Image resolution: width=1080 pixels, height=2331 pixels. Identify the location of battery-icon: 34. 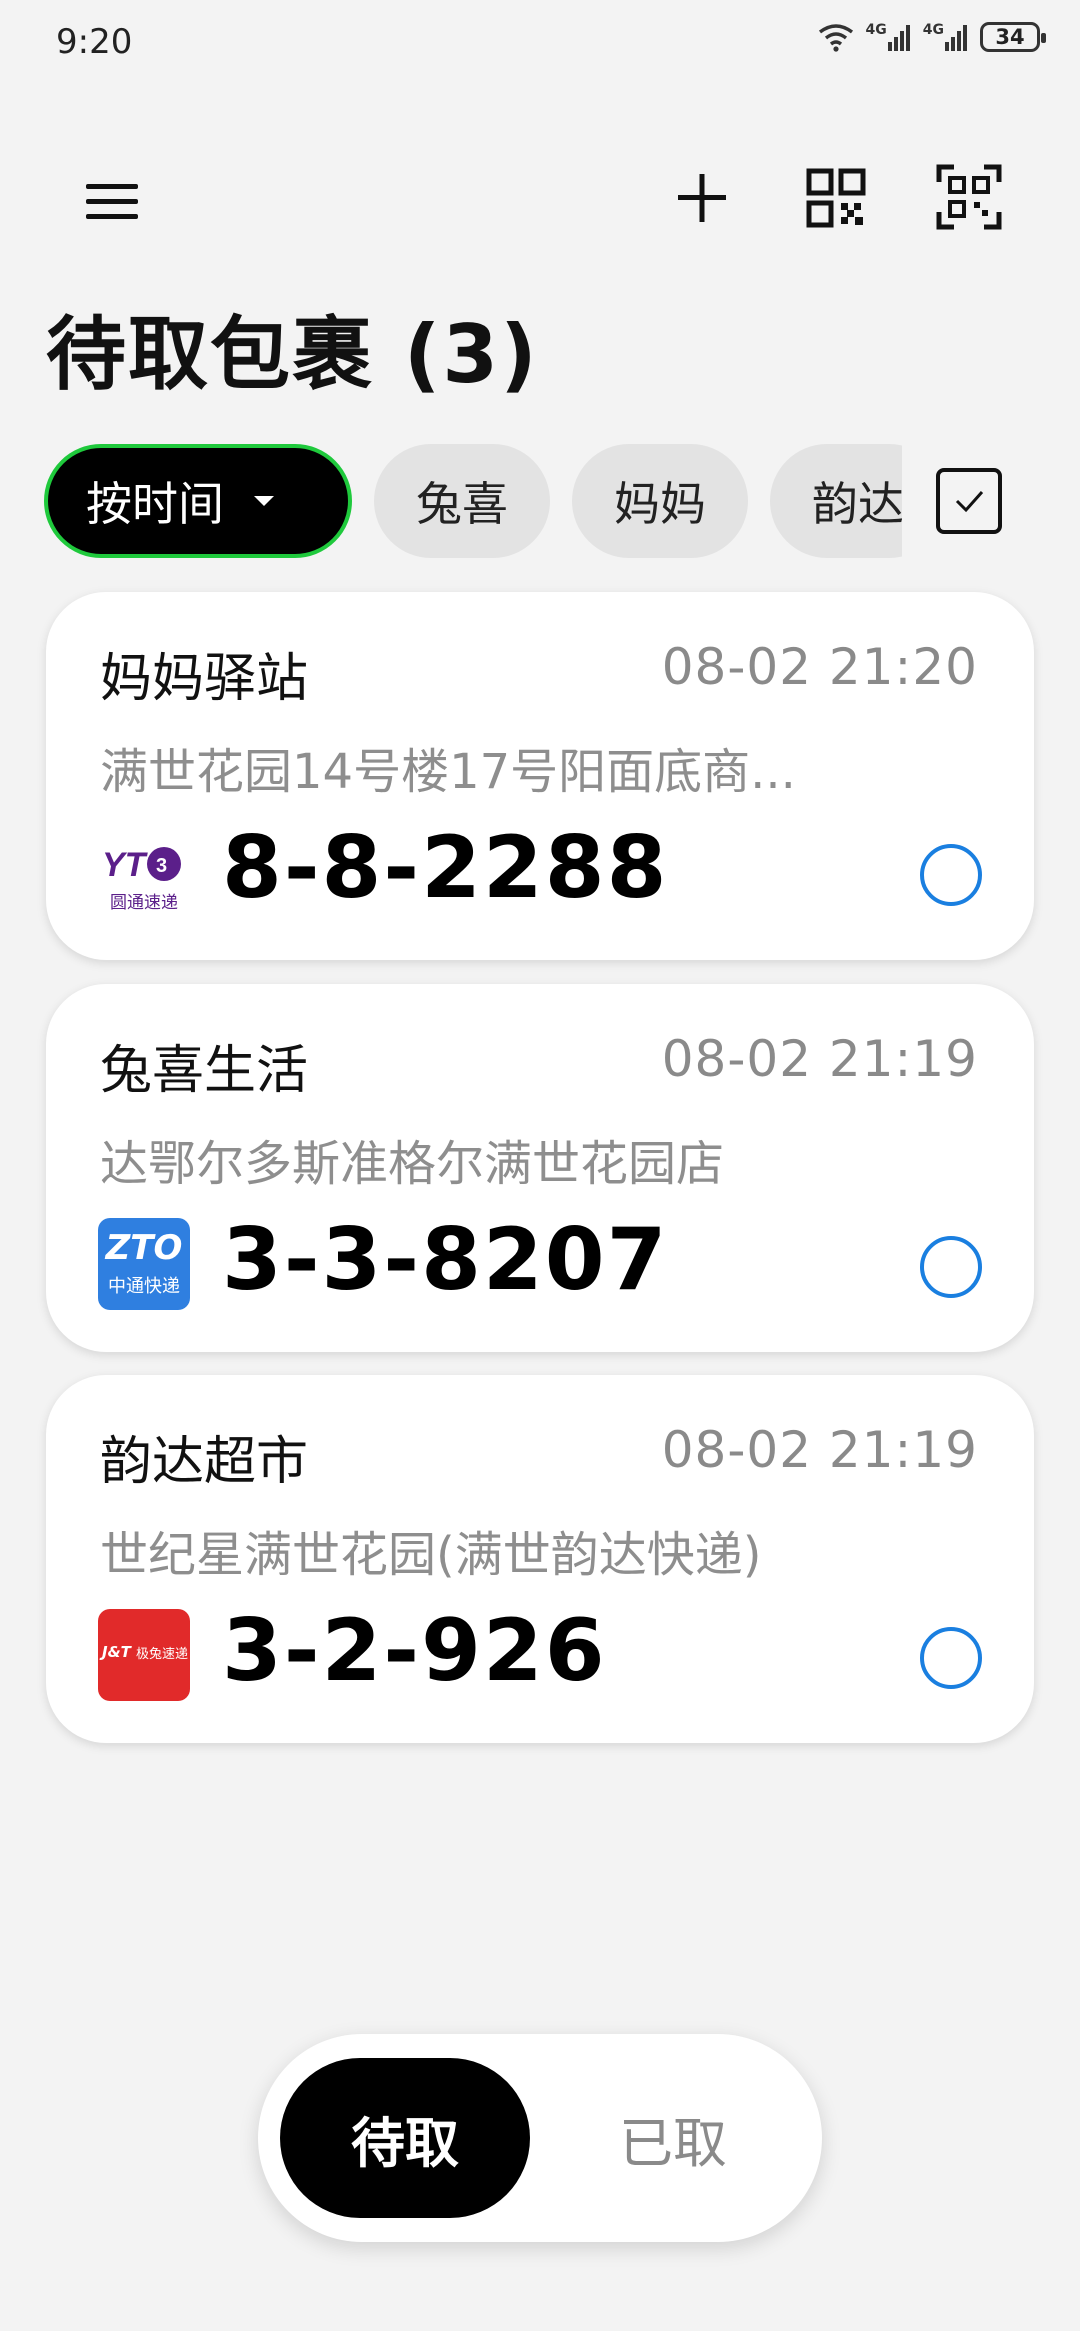
(1013, 37).